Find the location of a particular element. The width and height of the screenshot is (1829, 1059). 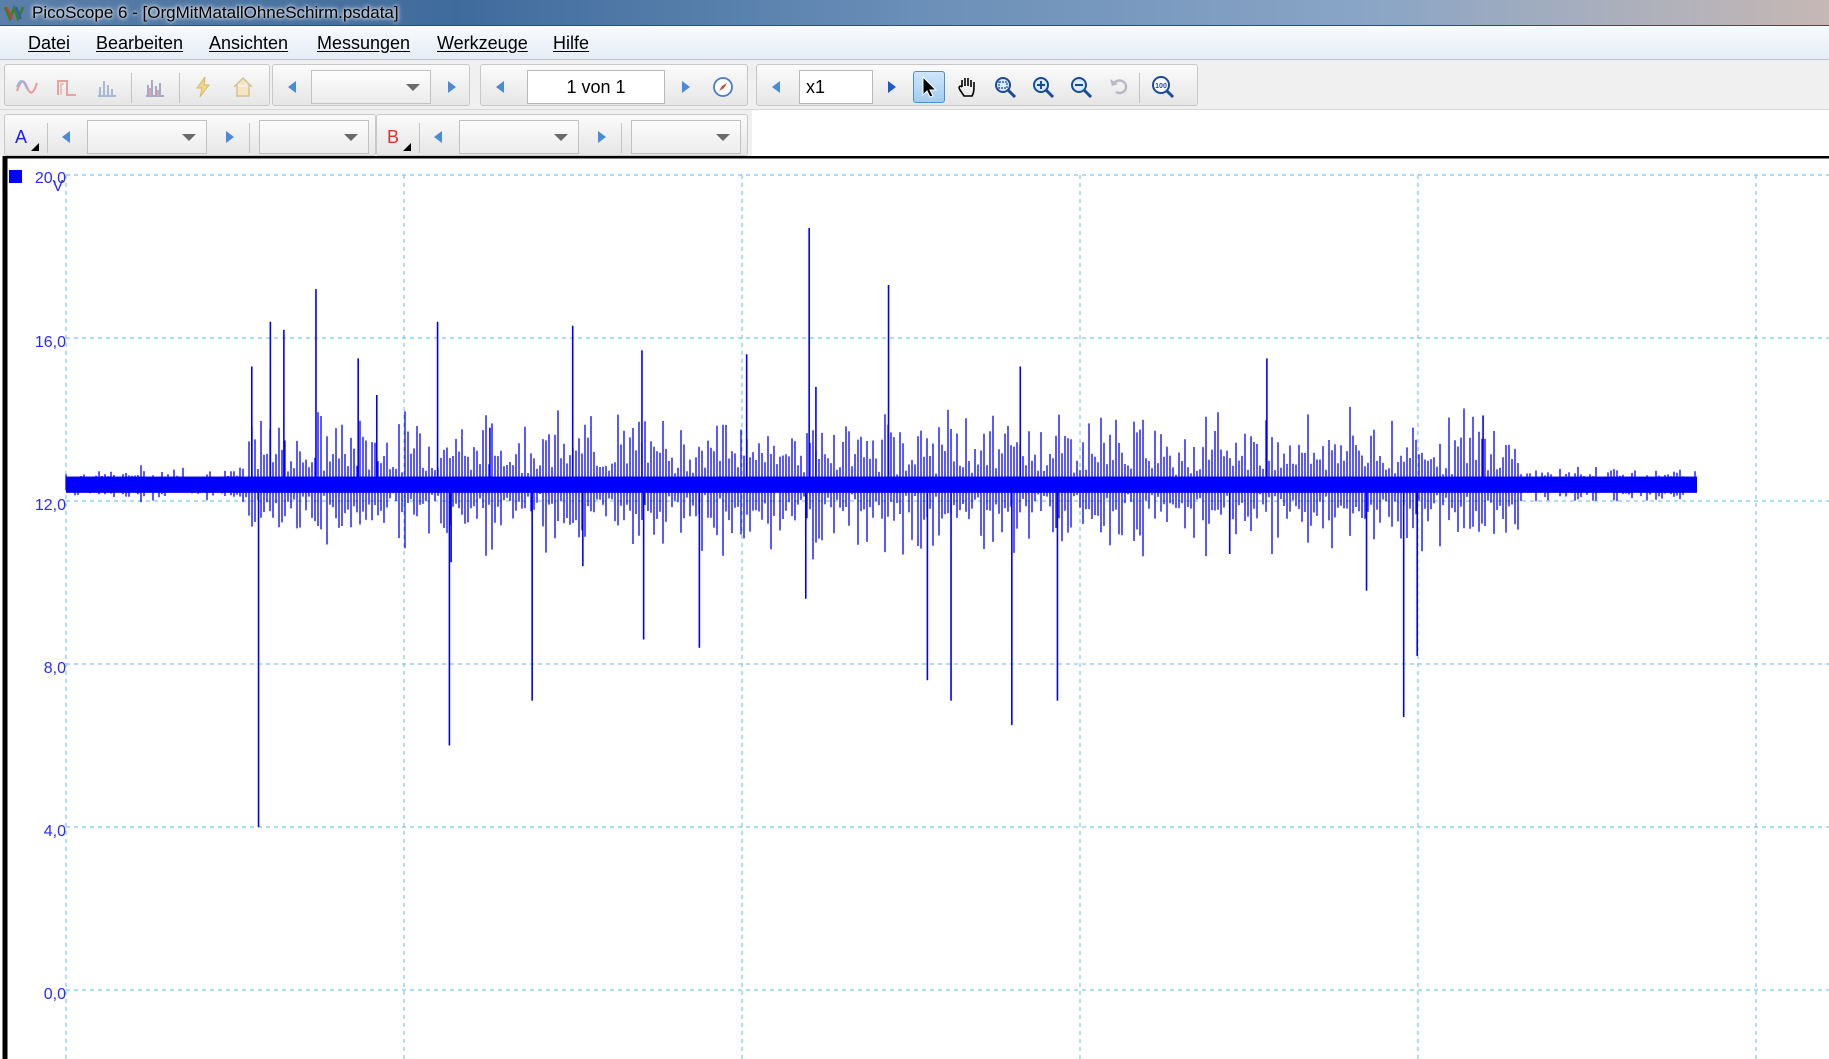

channel-b-range-prev-button is located at coordinates (438, 137).